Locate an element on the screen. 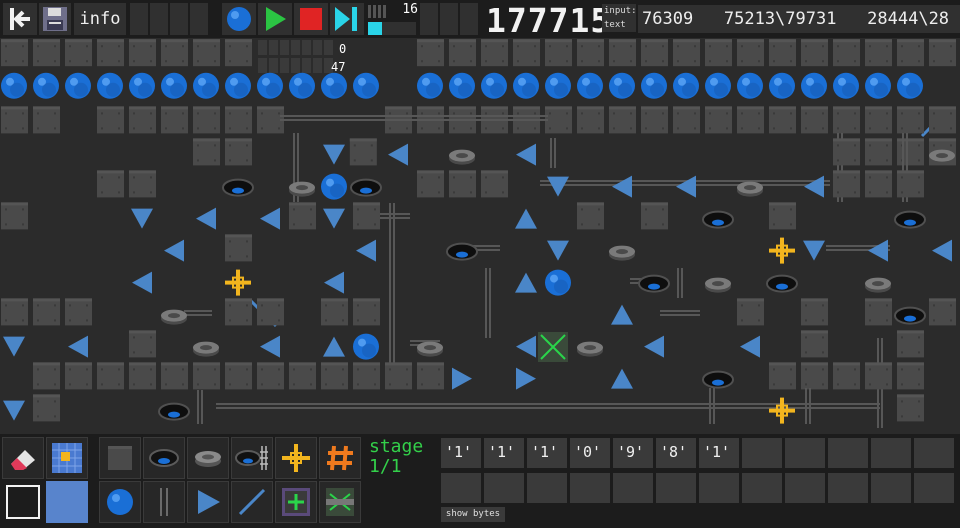 This screenshot has height=528, width=960. arrow-down is located at coordinates (142, 218).